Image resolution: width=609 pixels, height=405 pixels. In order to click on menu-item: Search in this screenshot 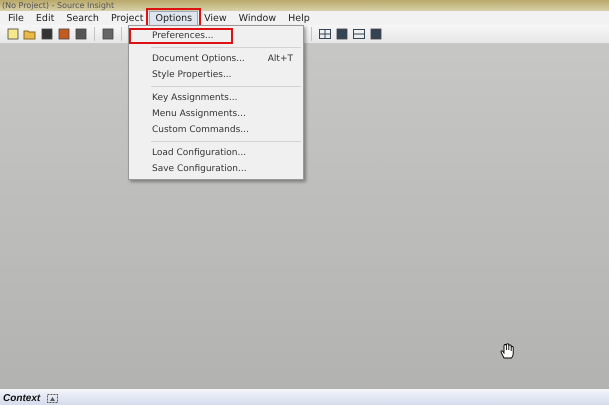, I will do `click(82, 18)`.